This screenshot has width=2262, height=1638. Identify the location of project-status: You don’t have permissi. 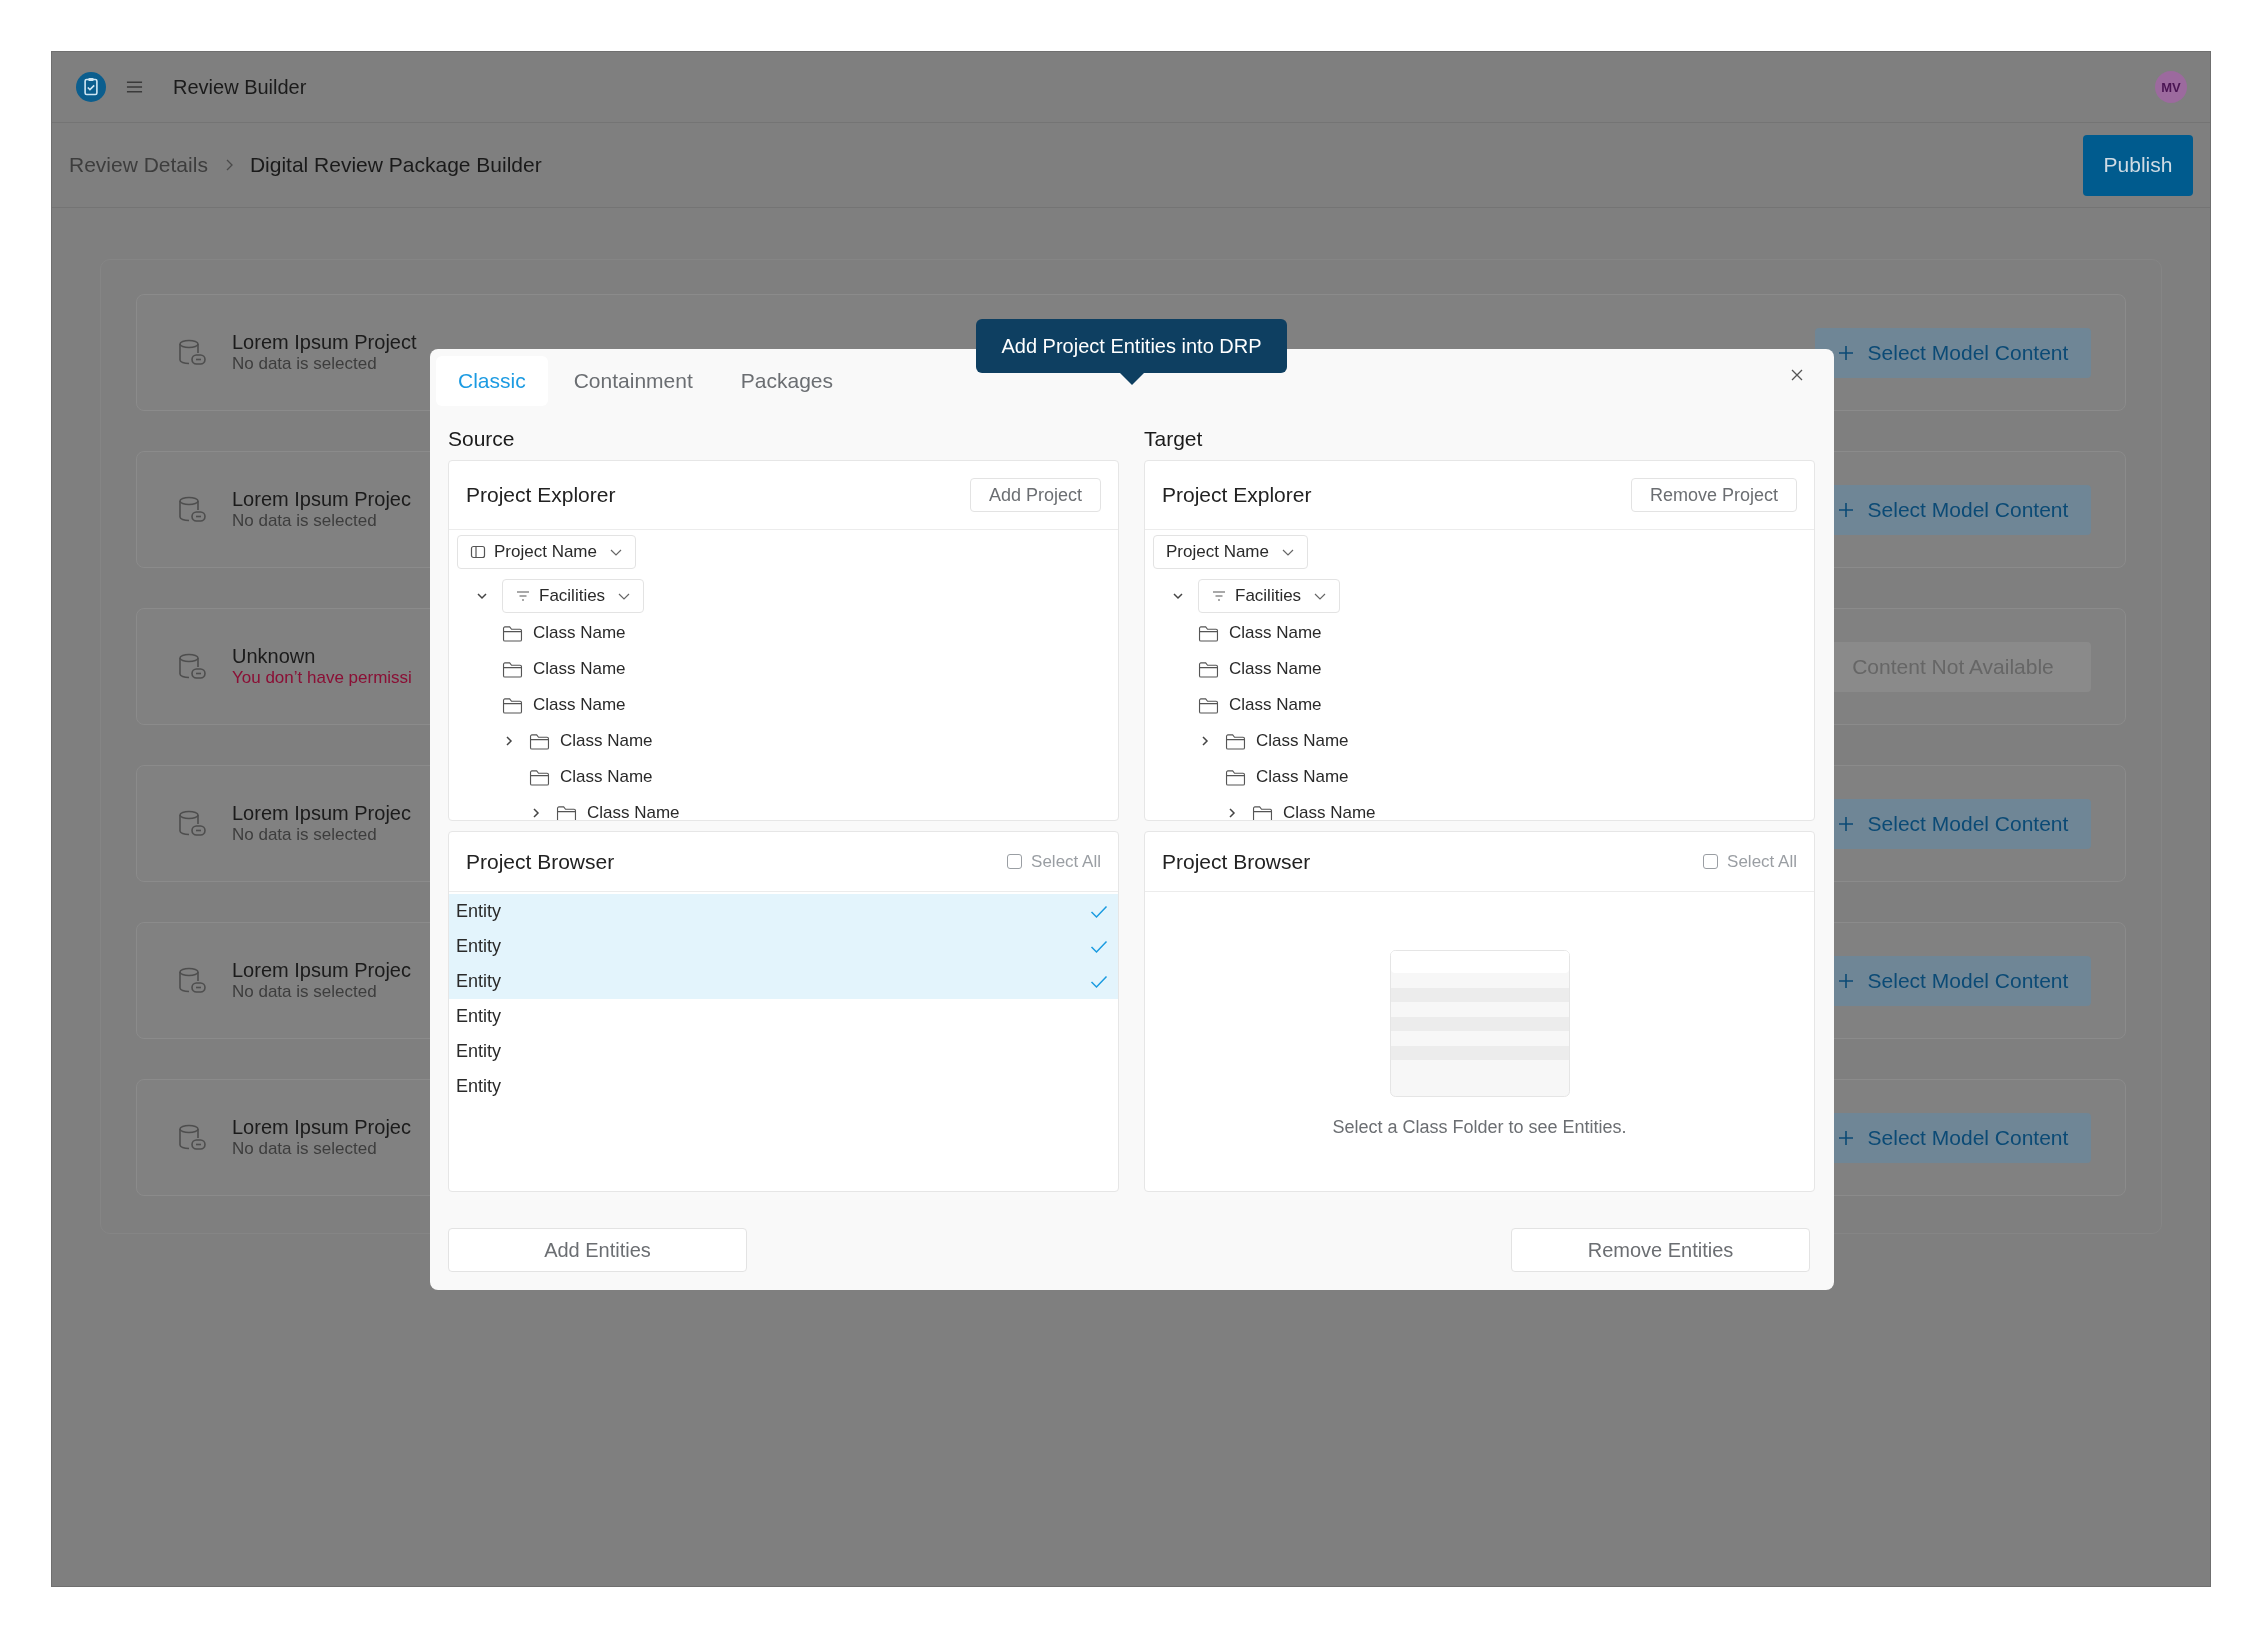
(322, 678).